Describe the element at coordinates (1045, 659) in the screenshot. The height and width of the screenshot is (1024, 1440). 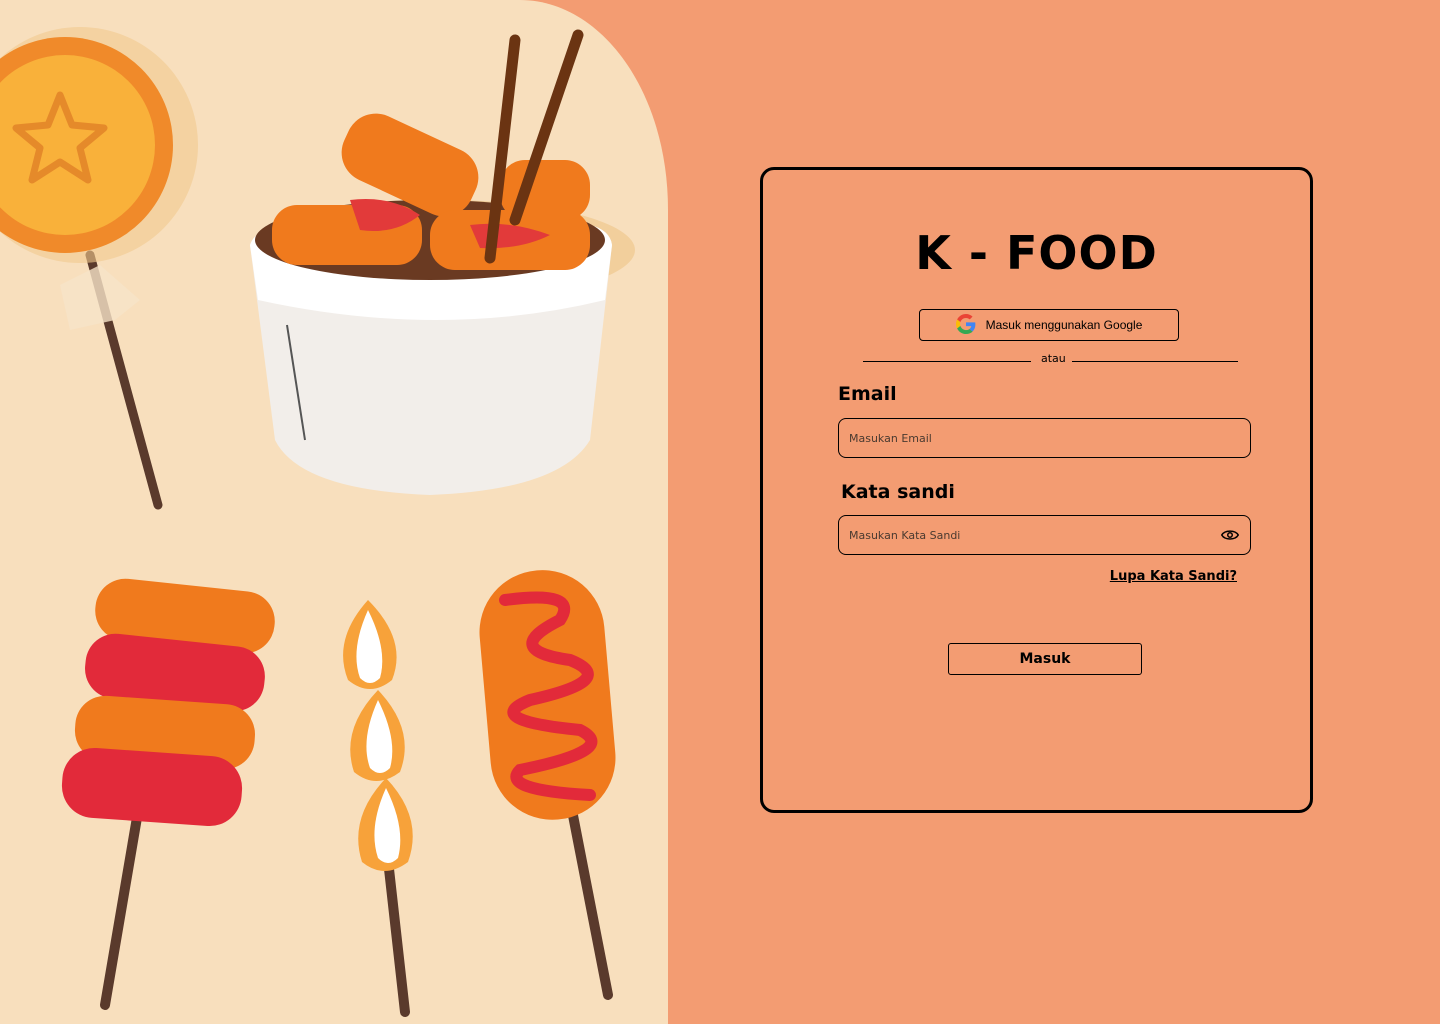
I see `submit-login-button: Masuk` at that location.